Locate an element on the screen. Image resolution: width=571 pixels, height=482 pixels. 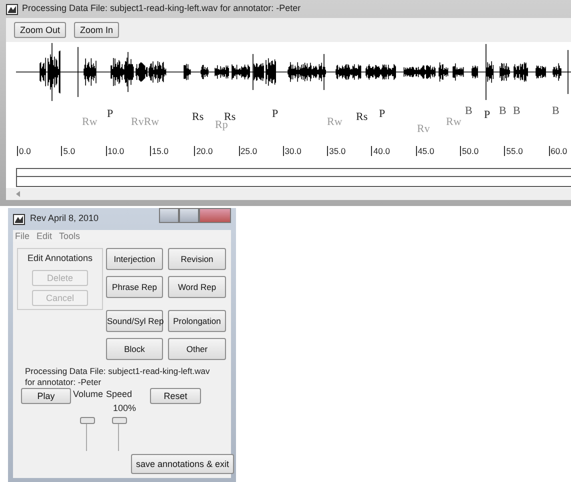
tick-label: 25.0 is located at coordinates (248, 151).